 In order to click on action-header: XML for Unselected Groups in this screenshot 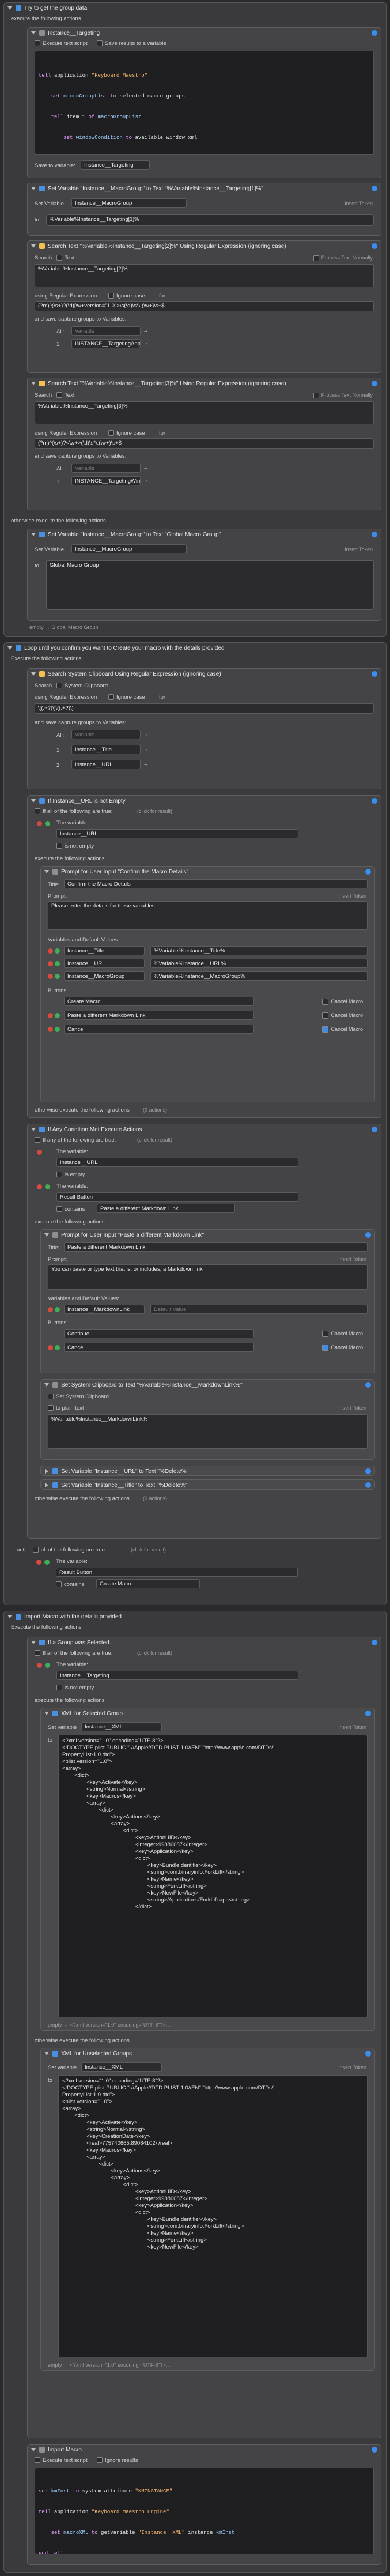, I will do `click(207, 2053)`.